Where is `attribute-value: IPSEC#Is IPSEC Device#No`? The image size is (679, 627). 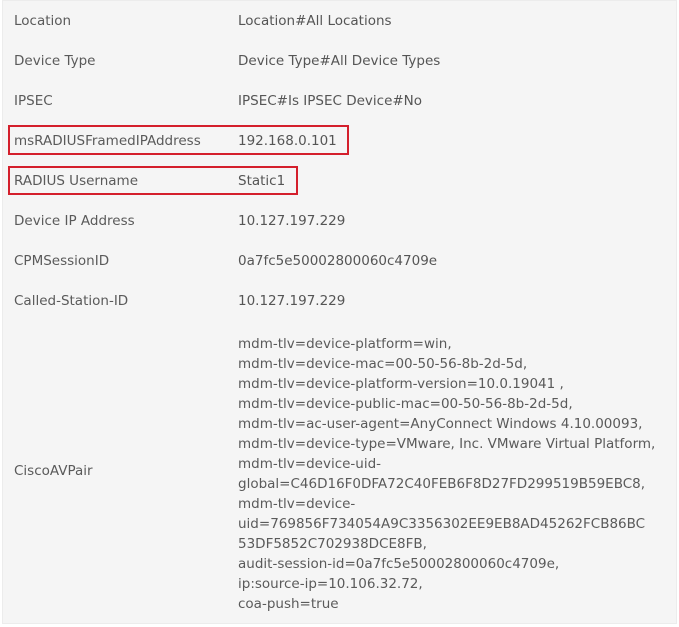 attribute-value: IPSEC#Is IPSEC Device#No is located at coordinates (330, 101).